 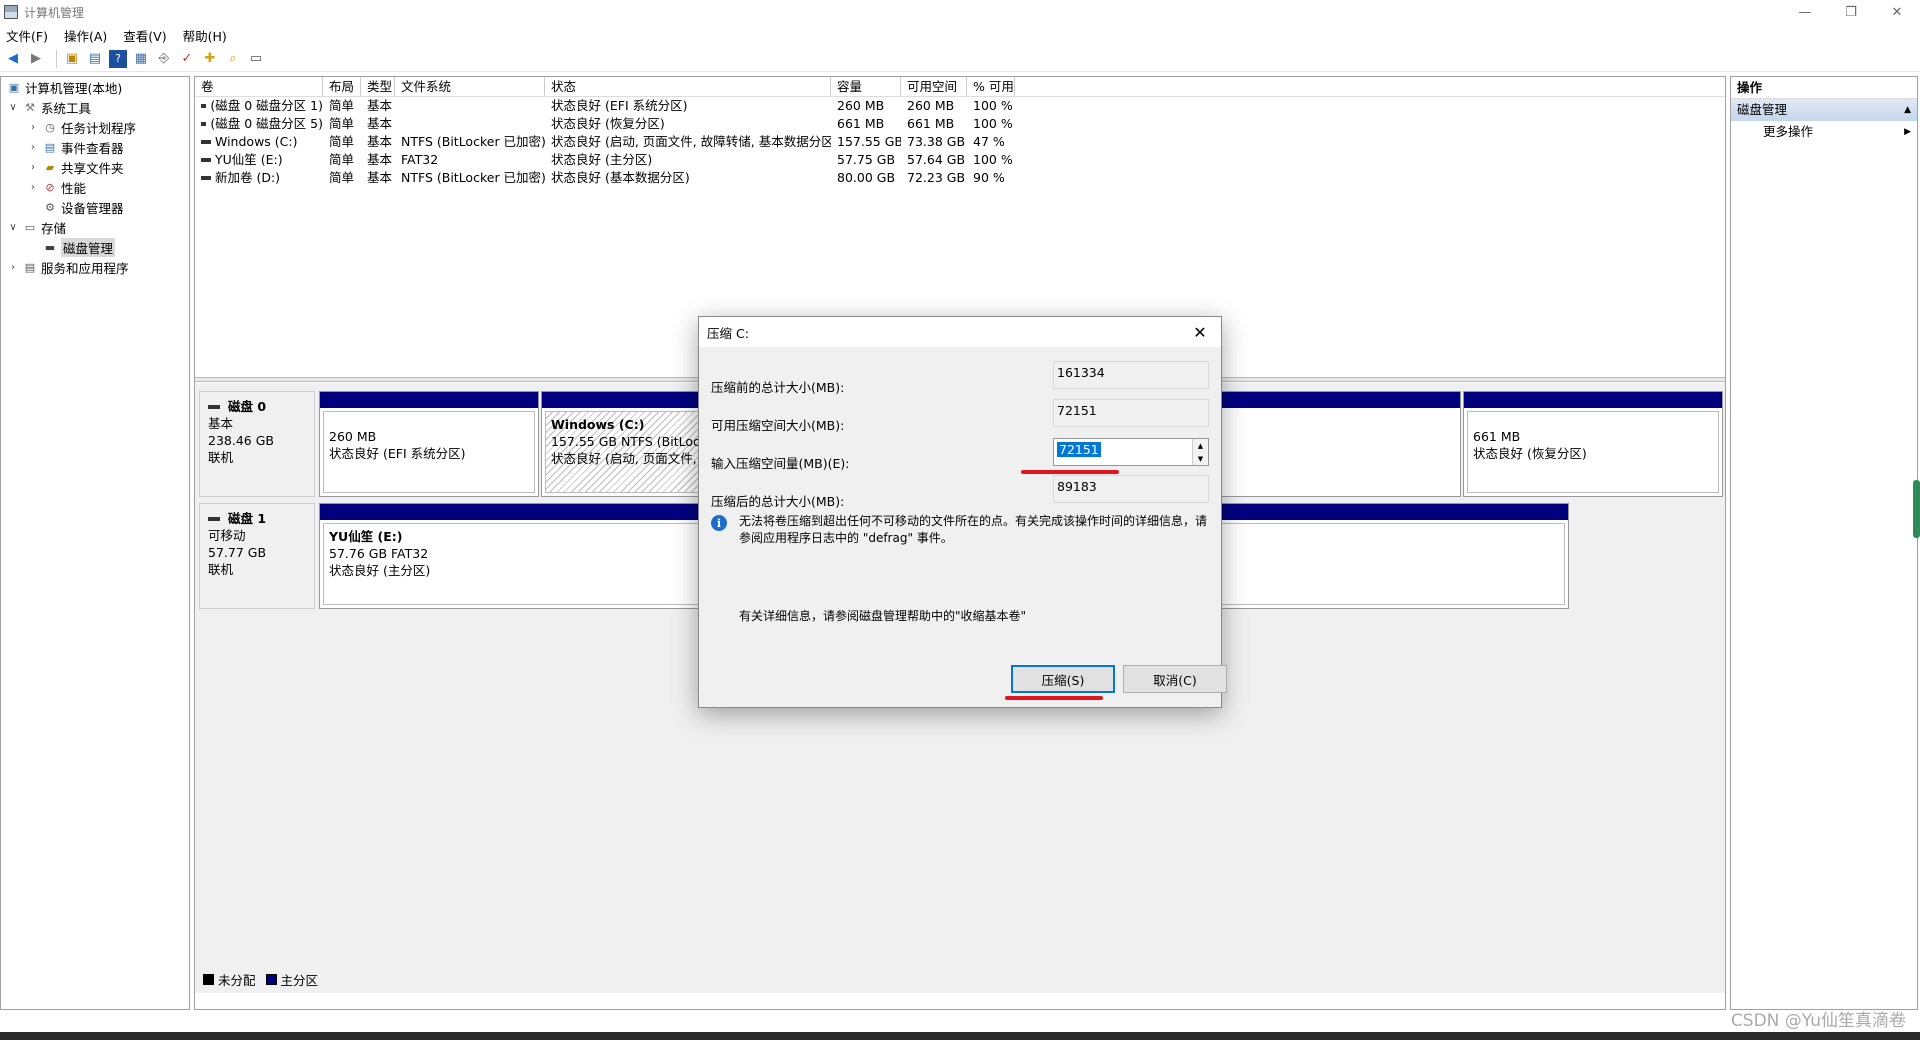 What do you see at coordinates (1200, 332) in the screenshot?
I see `close-icon: ✕` at bounding box center [1200, 332].